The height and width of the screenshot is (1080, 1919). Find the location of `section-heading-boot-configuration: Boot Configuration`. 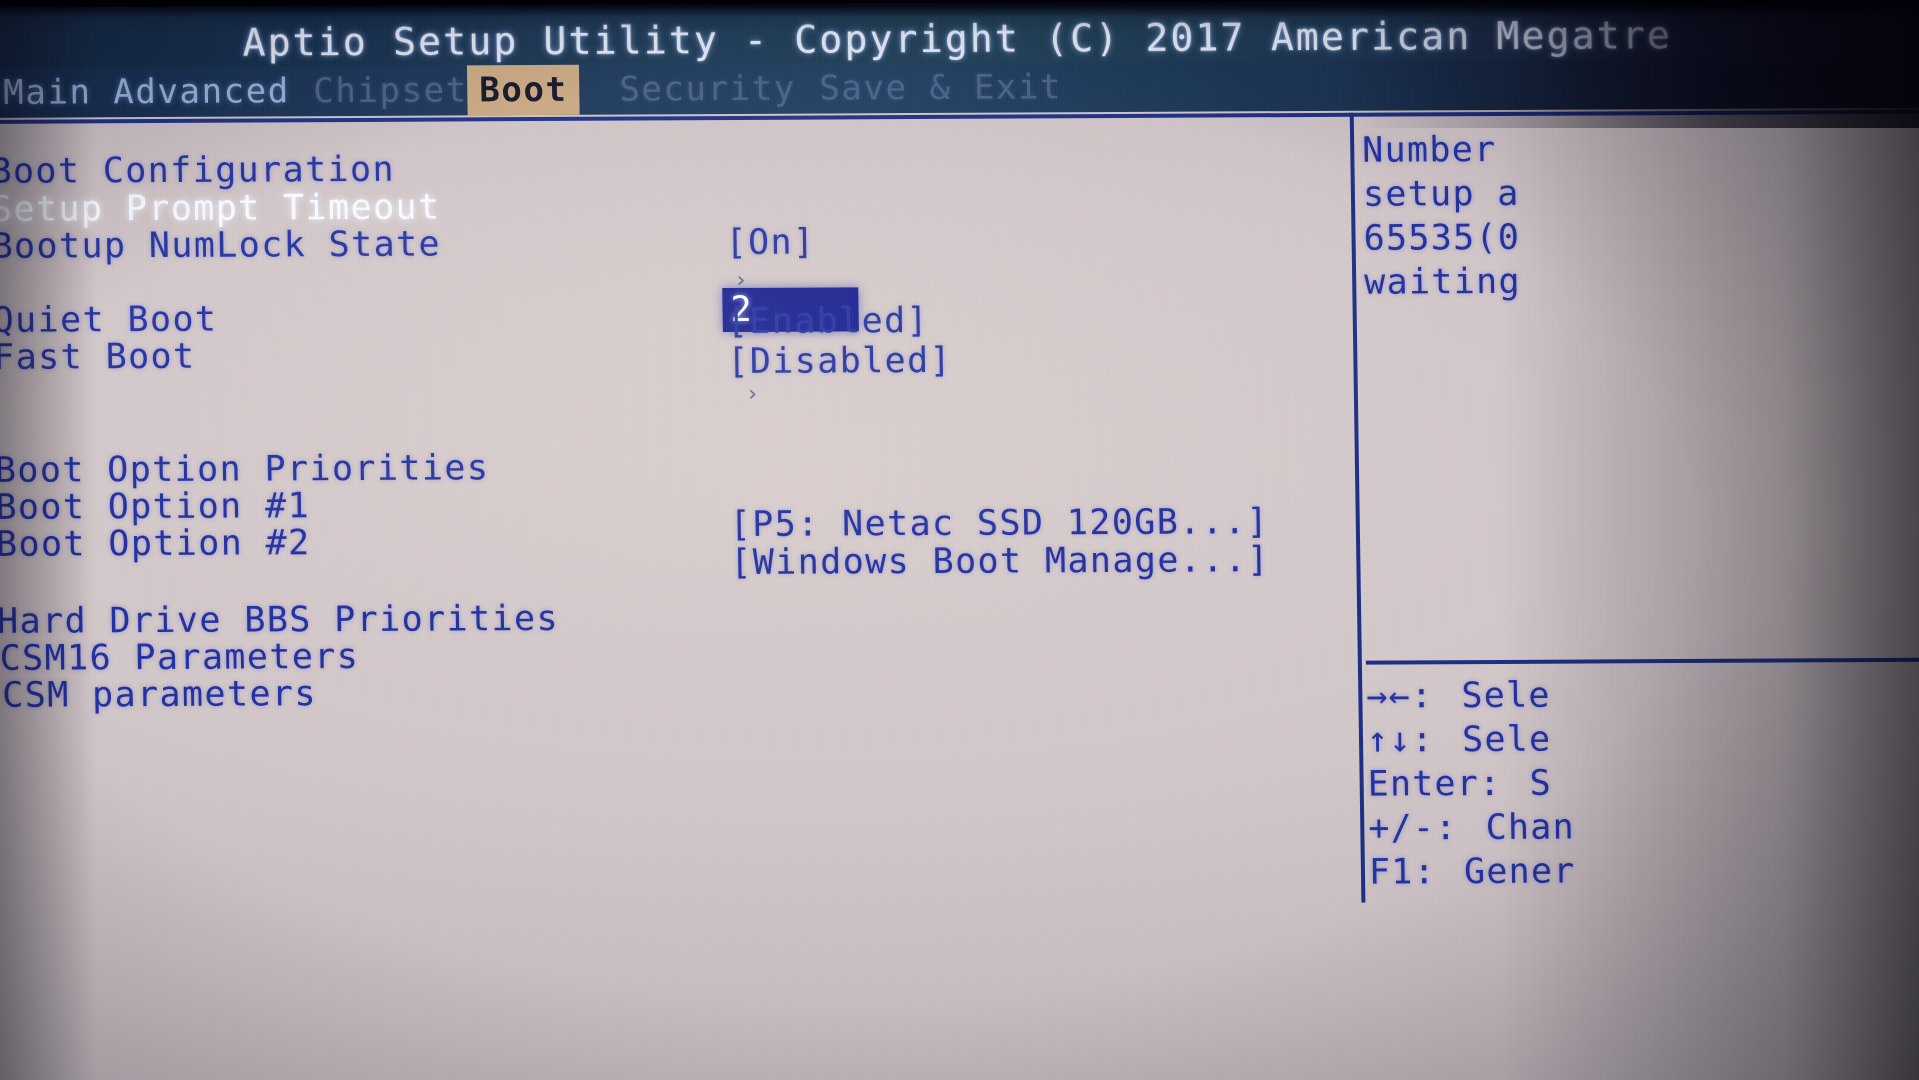

section-heading-boot-configuration: Boot Configuration is located at coordinates (197, 171).